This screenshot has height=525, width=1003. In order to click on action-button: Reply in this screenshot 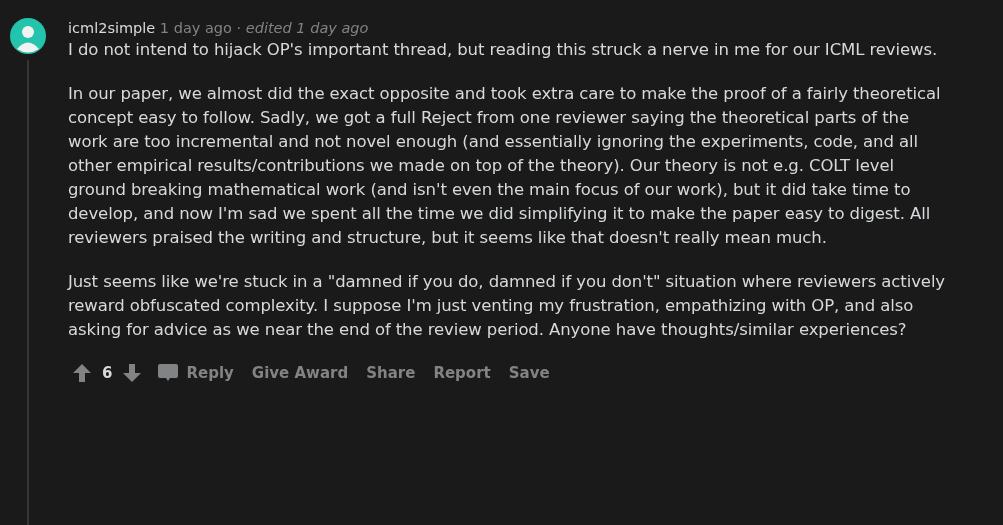, I will do `click(210, 373)`.